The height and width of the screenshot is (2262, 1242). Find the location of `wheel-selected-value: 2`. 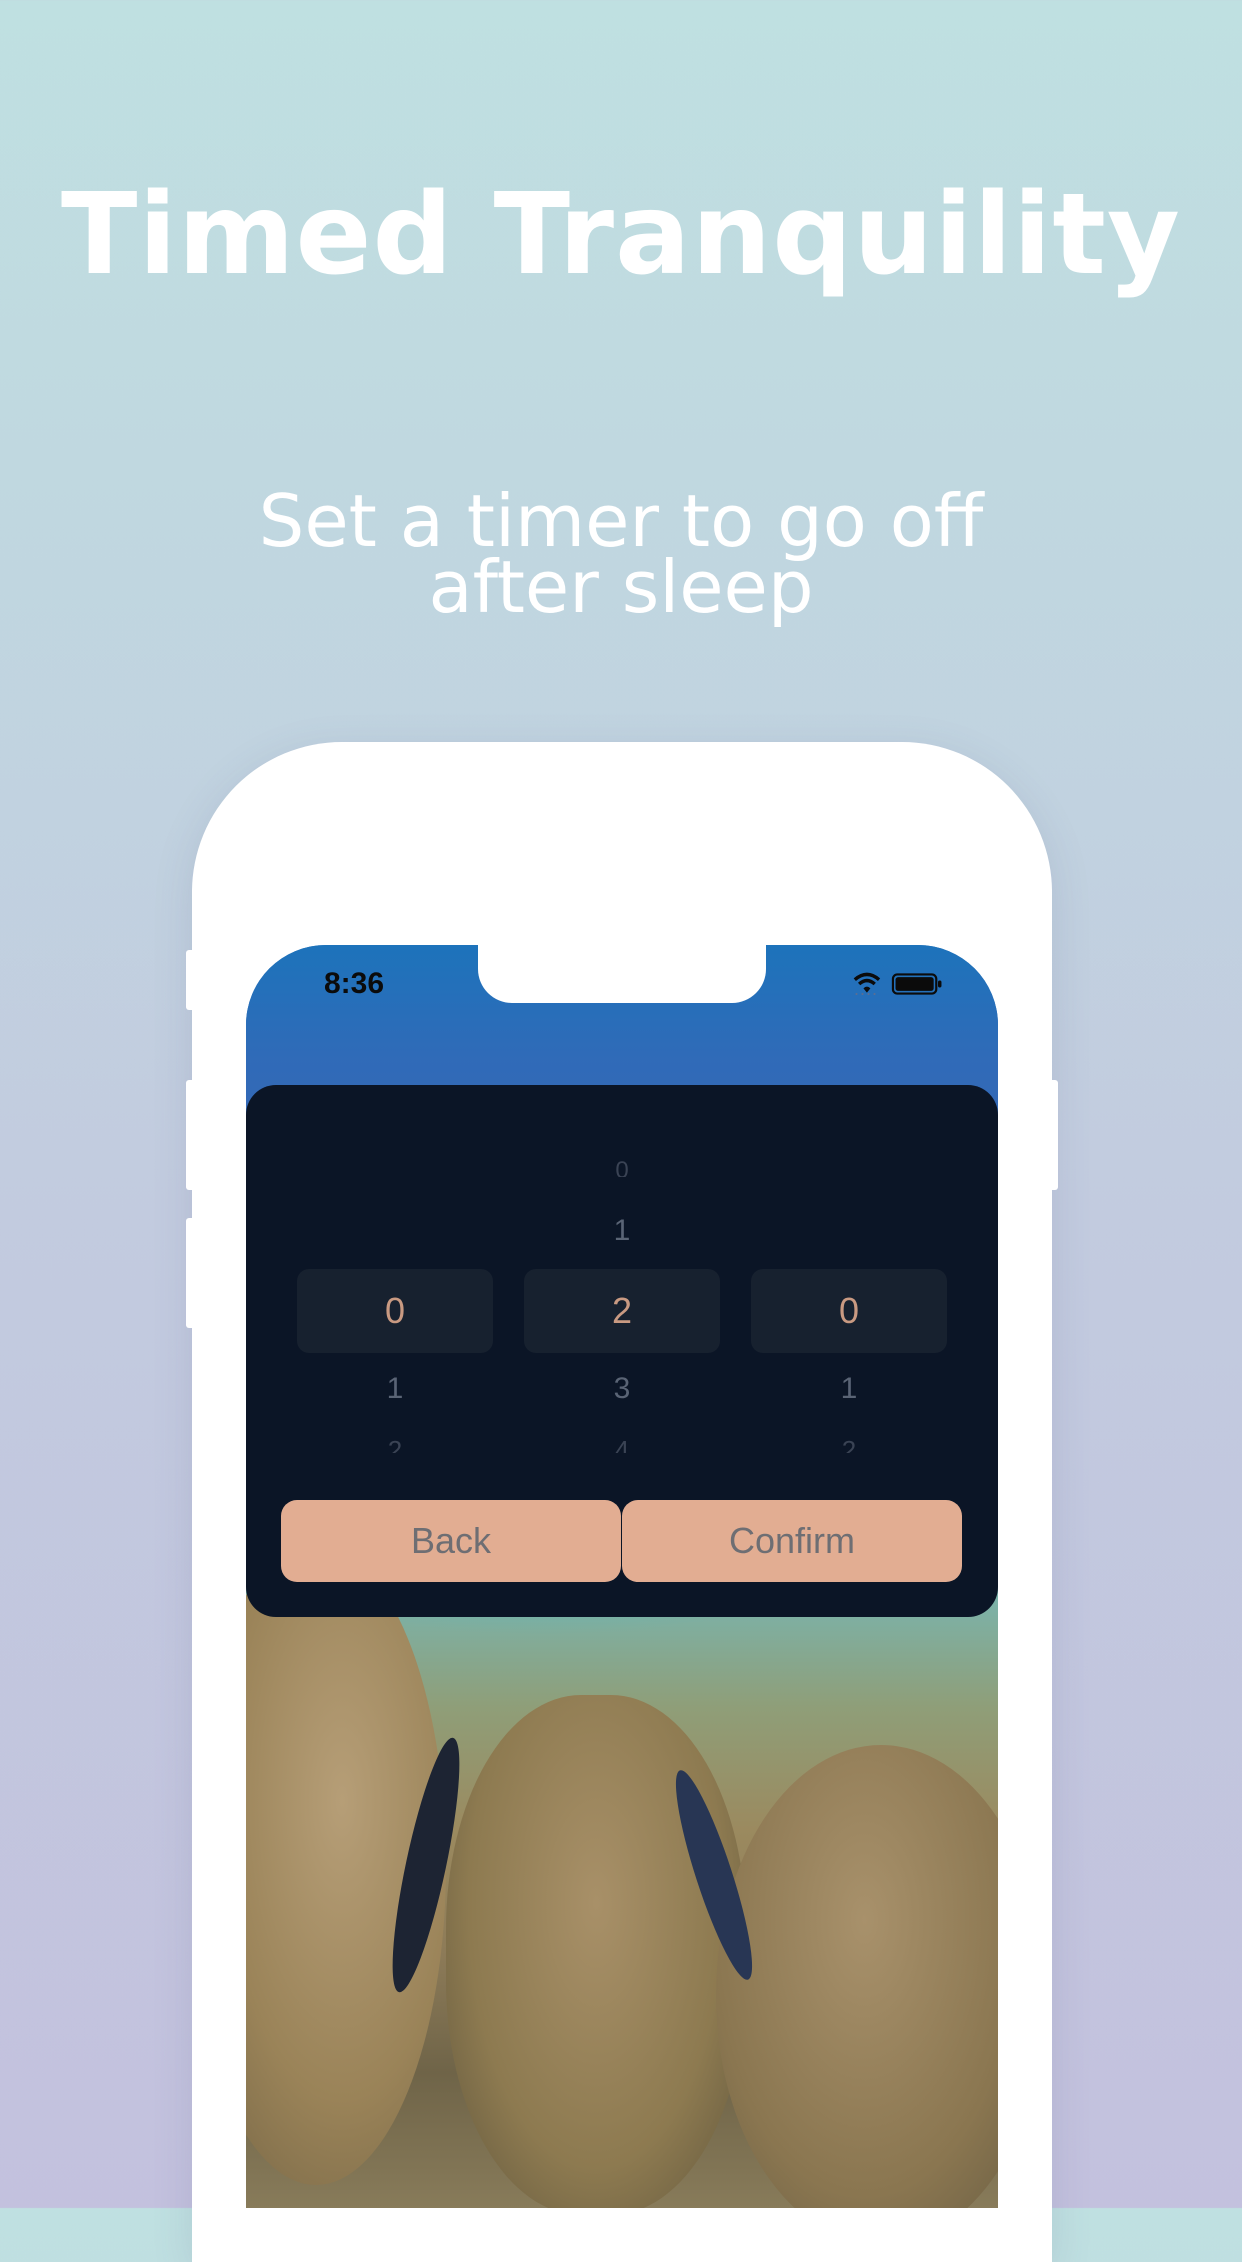

wheel-selected-value: 2 is located at coordinates (622, 1311).